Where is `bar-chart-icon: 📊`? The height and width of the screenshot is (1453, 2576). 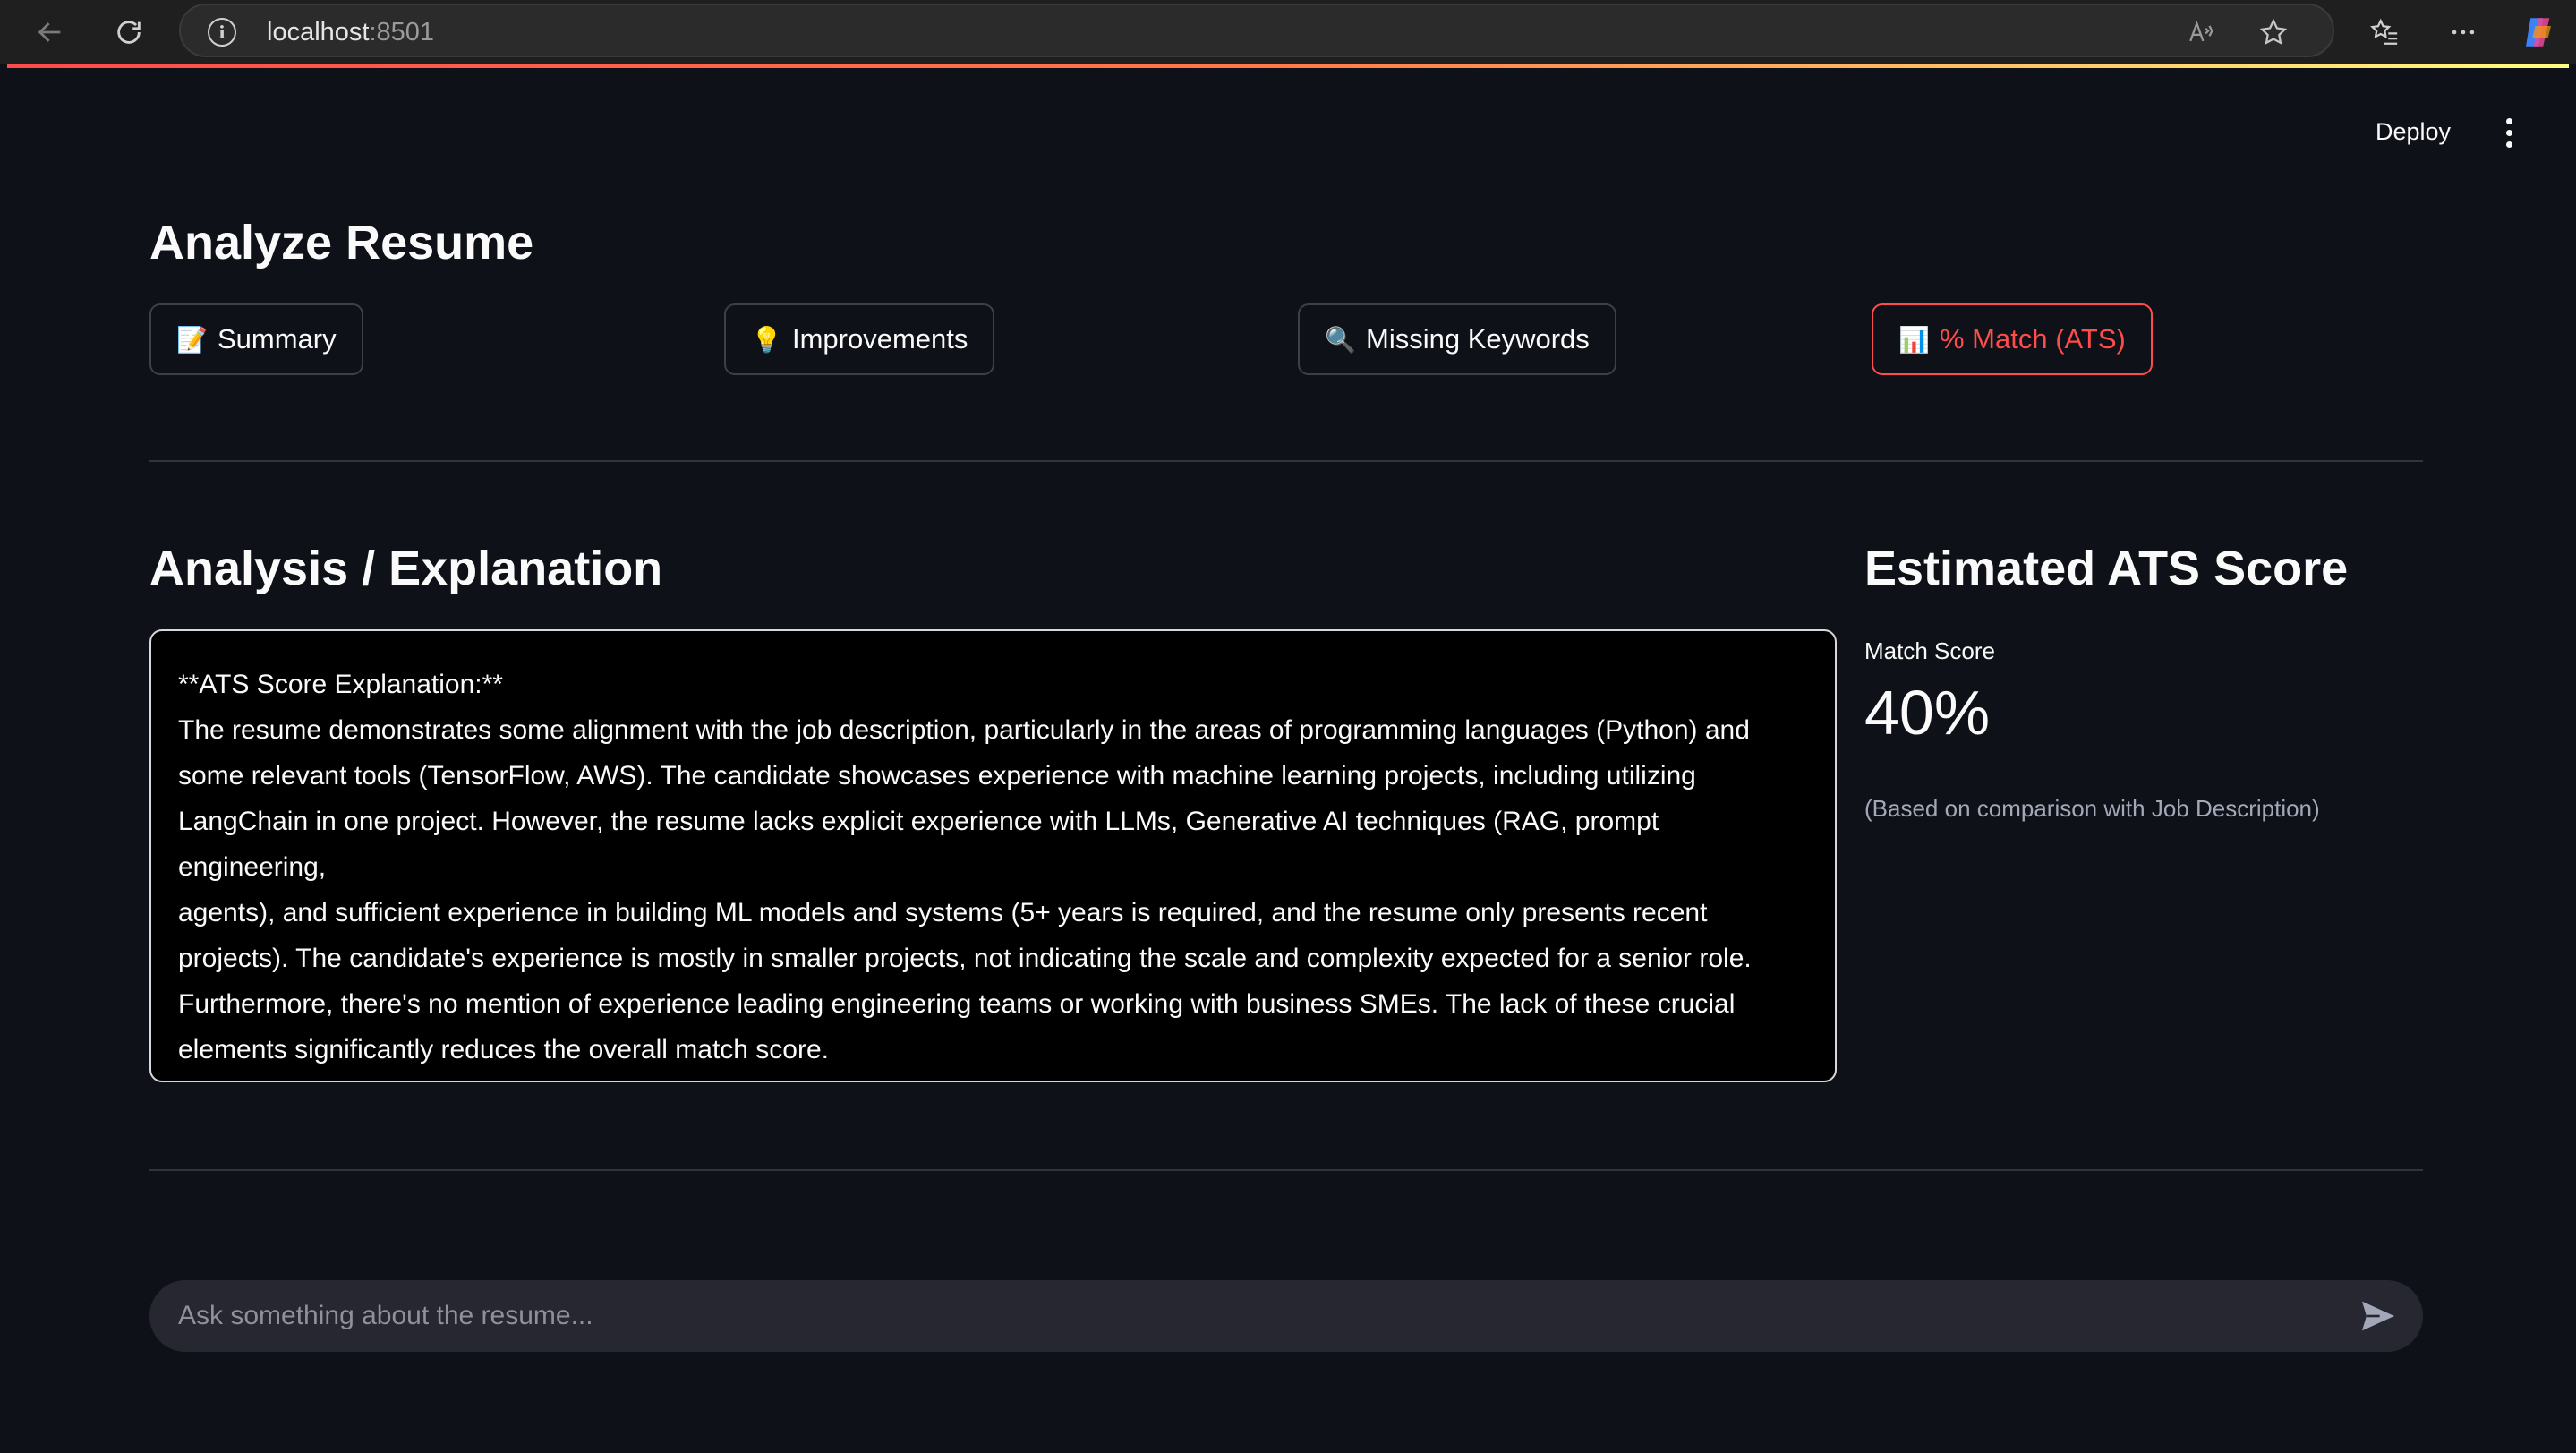
bar-chart-icon: 📊 is located at coordinates (1914, 339).